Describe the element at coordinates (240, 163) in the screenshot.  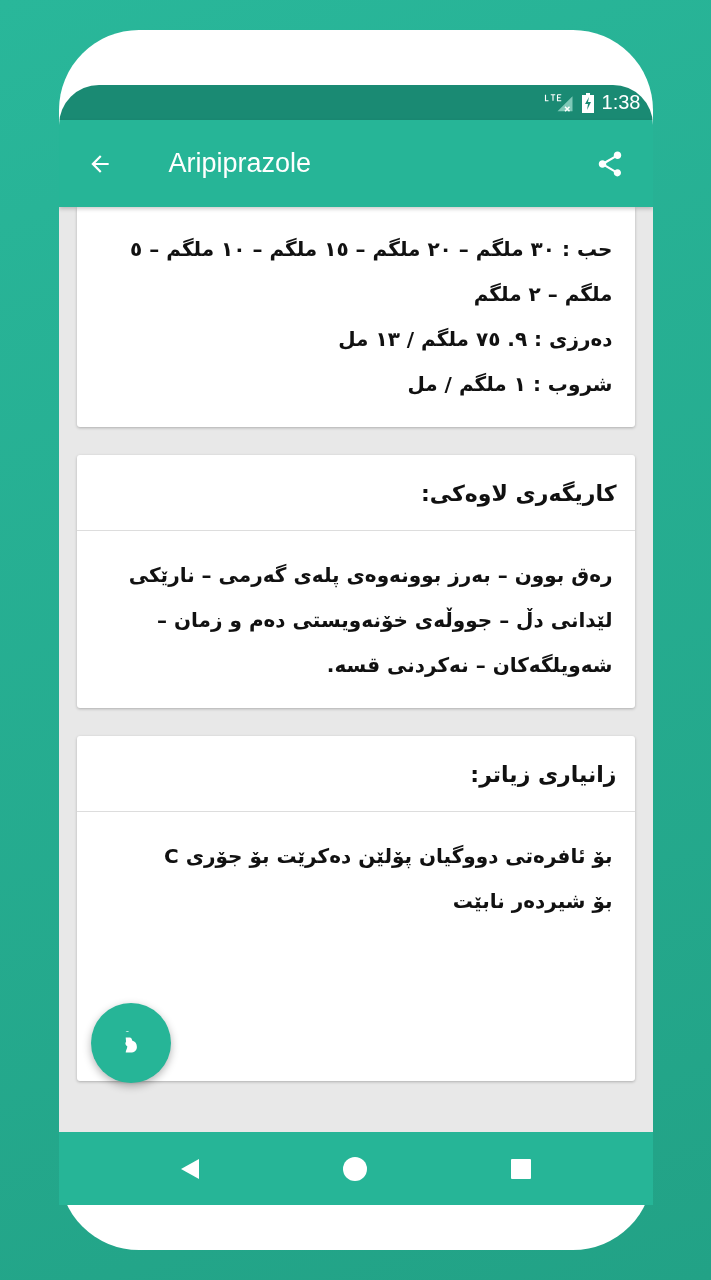
I see `app-title: Aripiprazole` at that location.